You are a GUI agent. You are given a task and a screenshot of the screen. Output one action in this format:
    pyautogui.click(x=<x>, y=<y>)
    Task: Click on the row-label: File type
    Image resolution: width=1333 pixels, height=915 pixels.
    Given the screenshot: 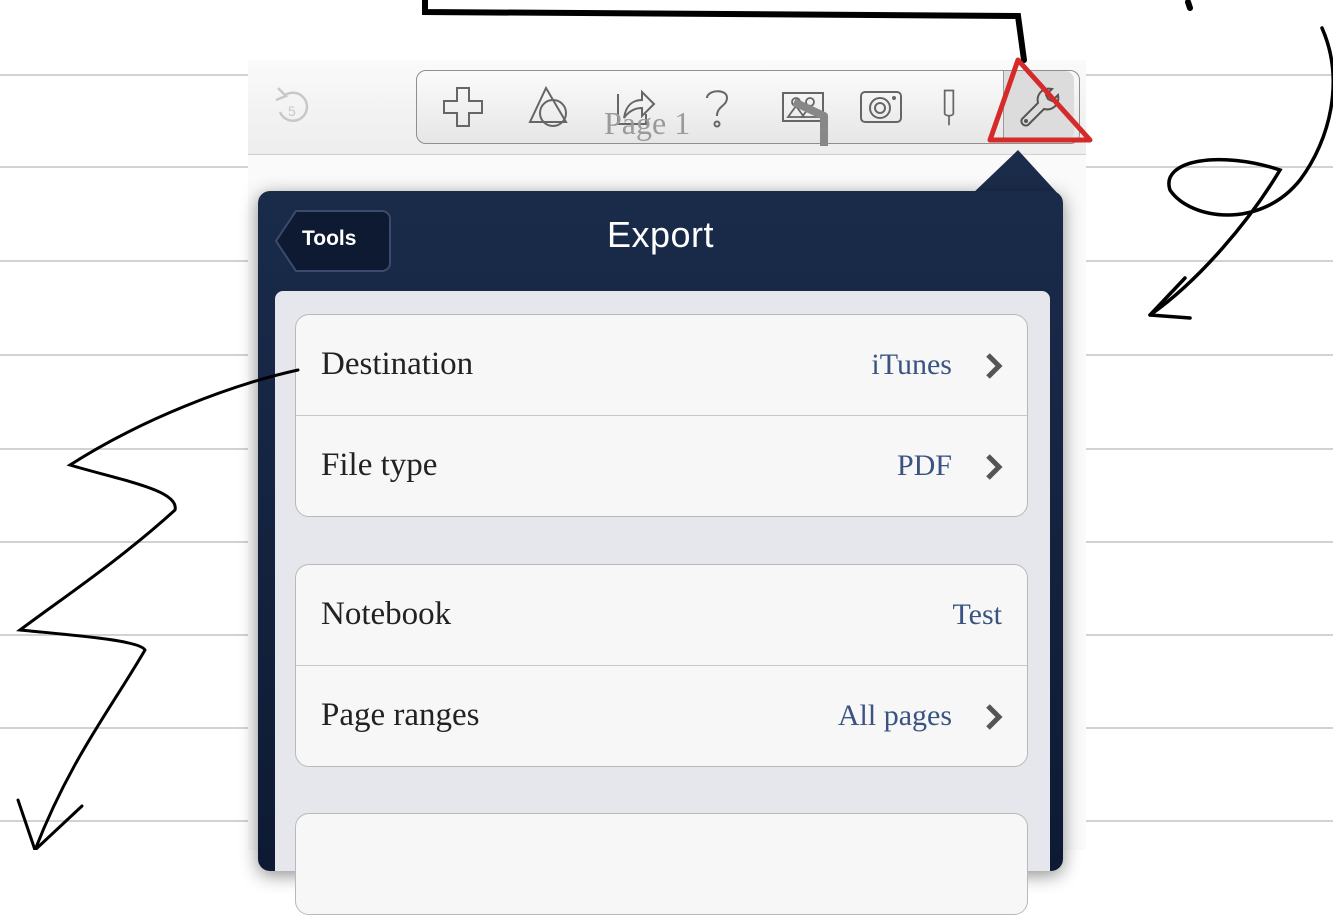 What is the action you would take?
    pyautogui.click(x=379, y=465)
    